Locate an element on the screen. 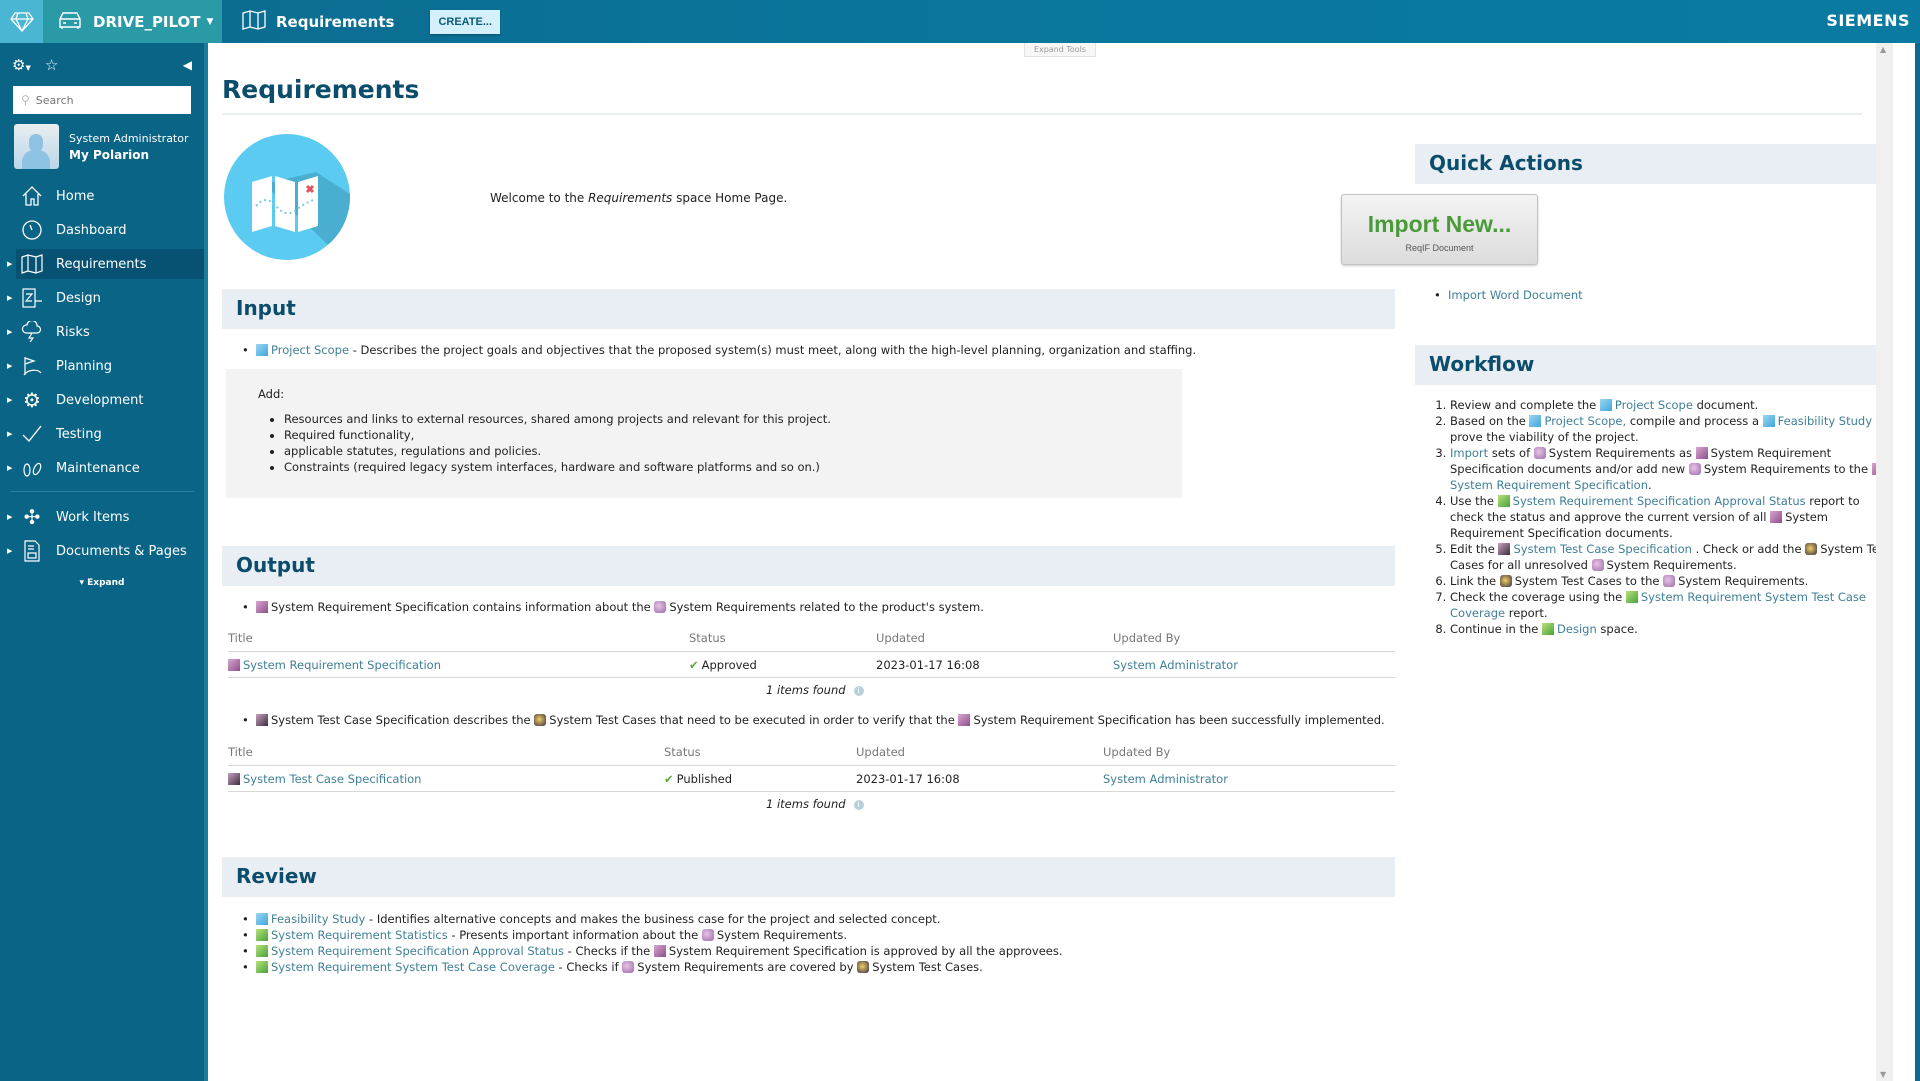 This screenshot has width=1920, height=1081. space-breadcrumb: Requirements is located at coordinates (318, 21).